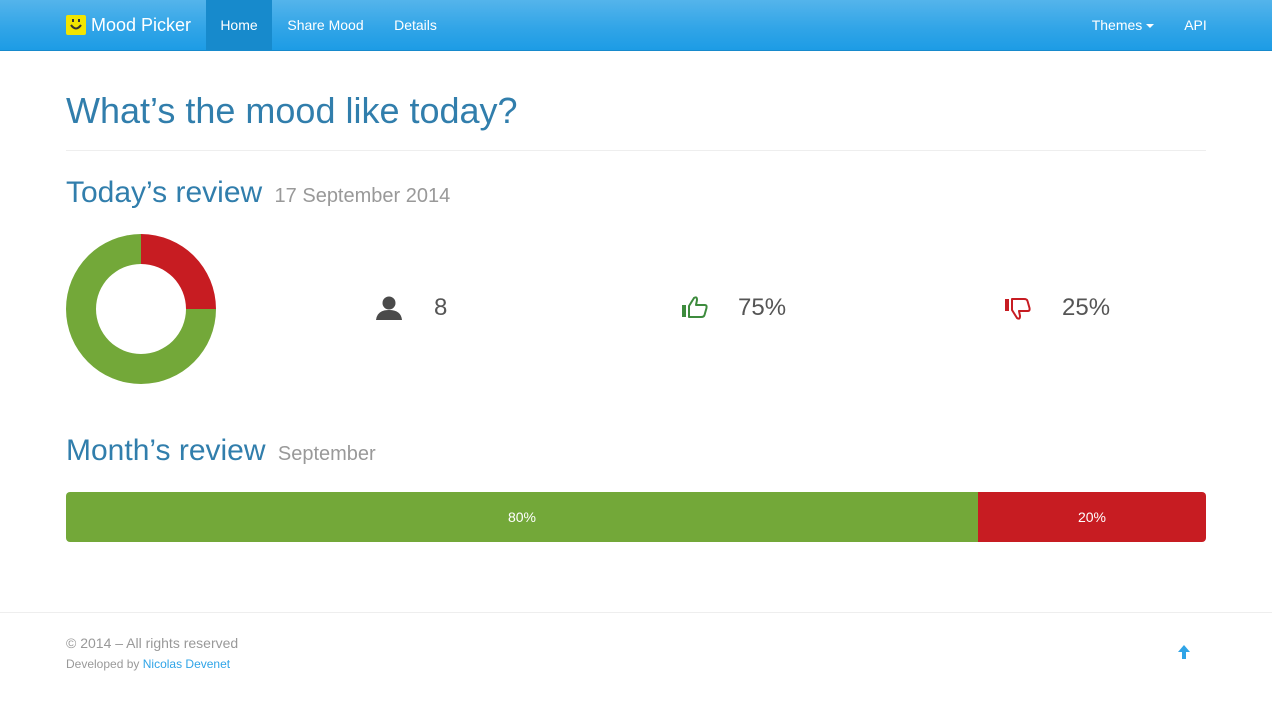 The width and height of the screenshot is (1288, 707). Describe the element at coordinates (178, 271) in the screenshot. I see `donut-slice-negative` at that location.